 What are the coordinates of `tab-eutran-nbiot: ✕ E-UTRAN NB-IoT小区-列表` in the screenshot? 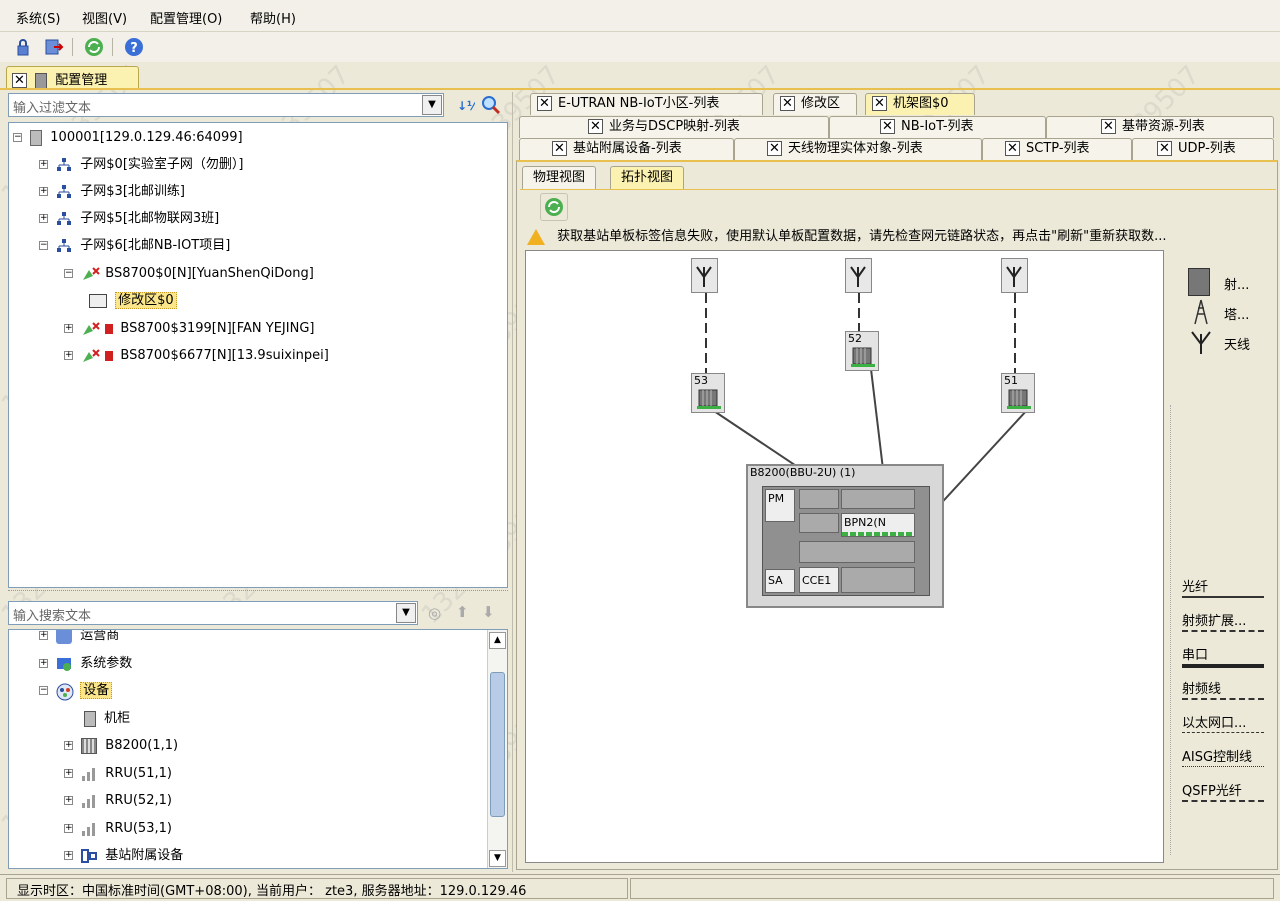 It's located at (646, 104).